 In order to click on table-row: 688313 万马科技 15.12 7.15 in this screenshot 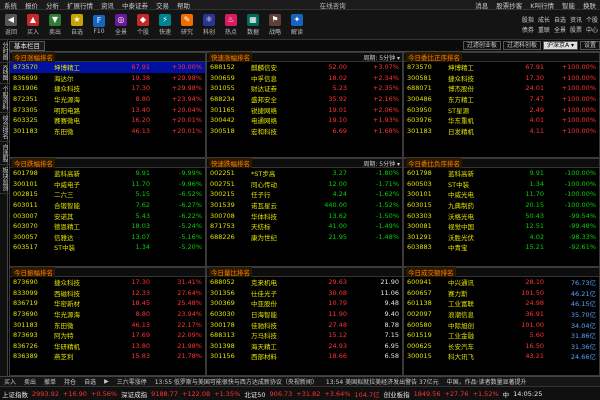, I will do `click(304, 335)`.